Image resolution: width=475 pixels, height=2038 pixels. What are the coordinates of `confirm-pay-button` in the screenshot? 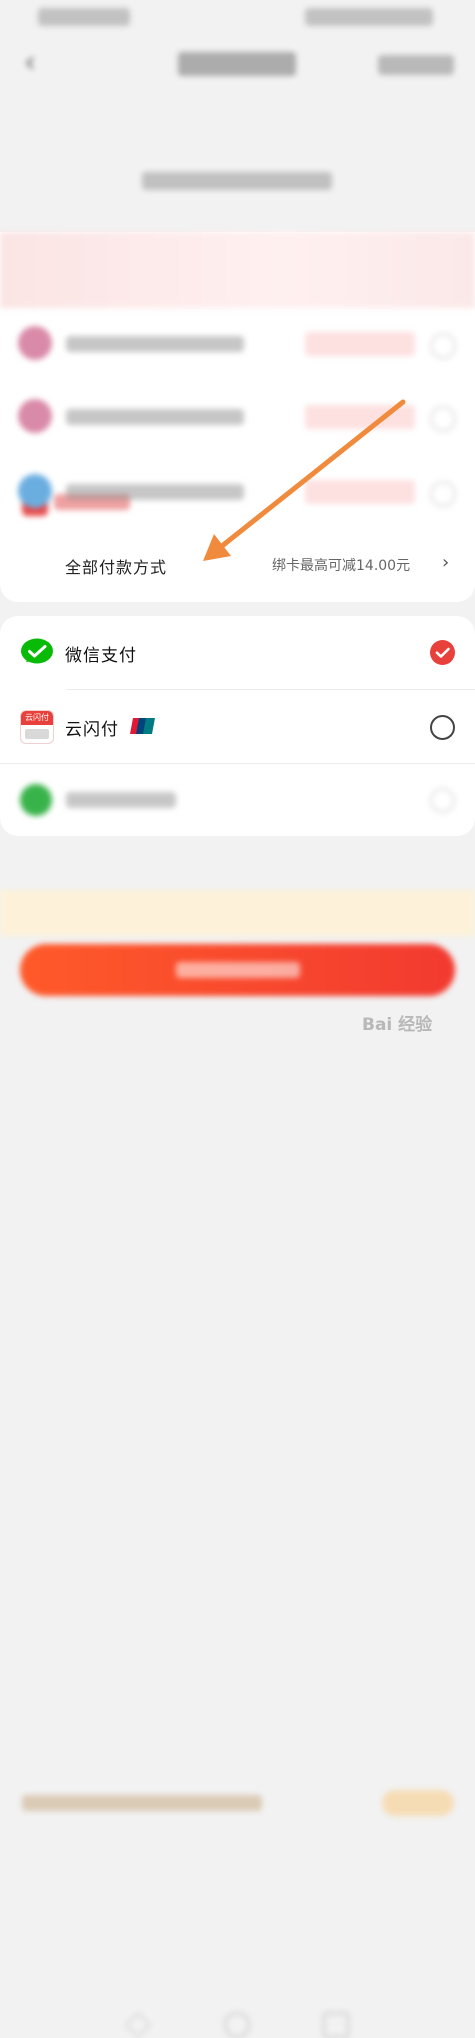 It's located at (237, 970).